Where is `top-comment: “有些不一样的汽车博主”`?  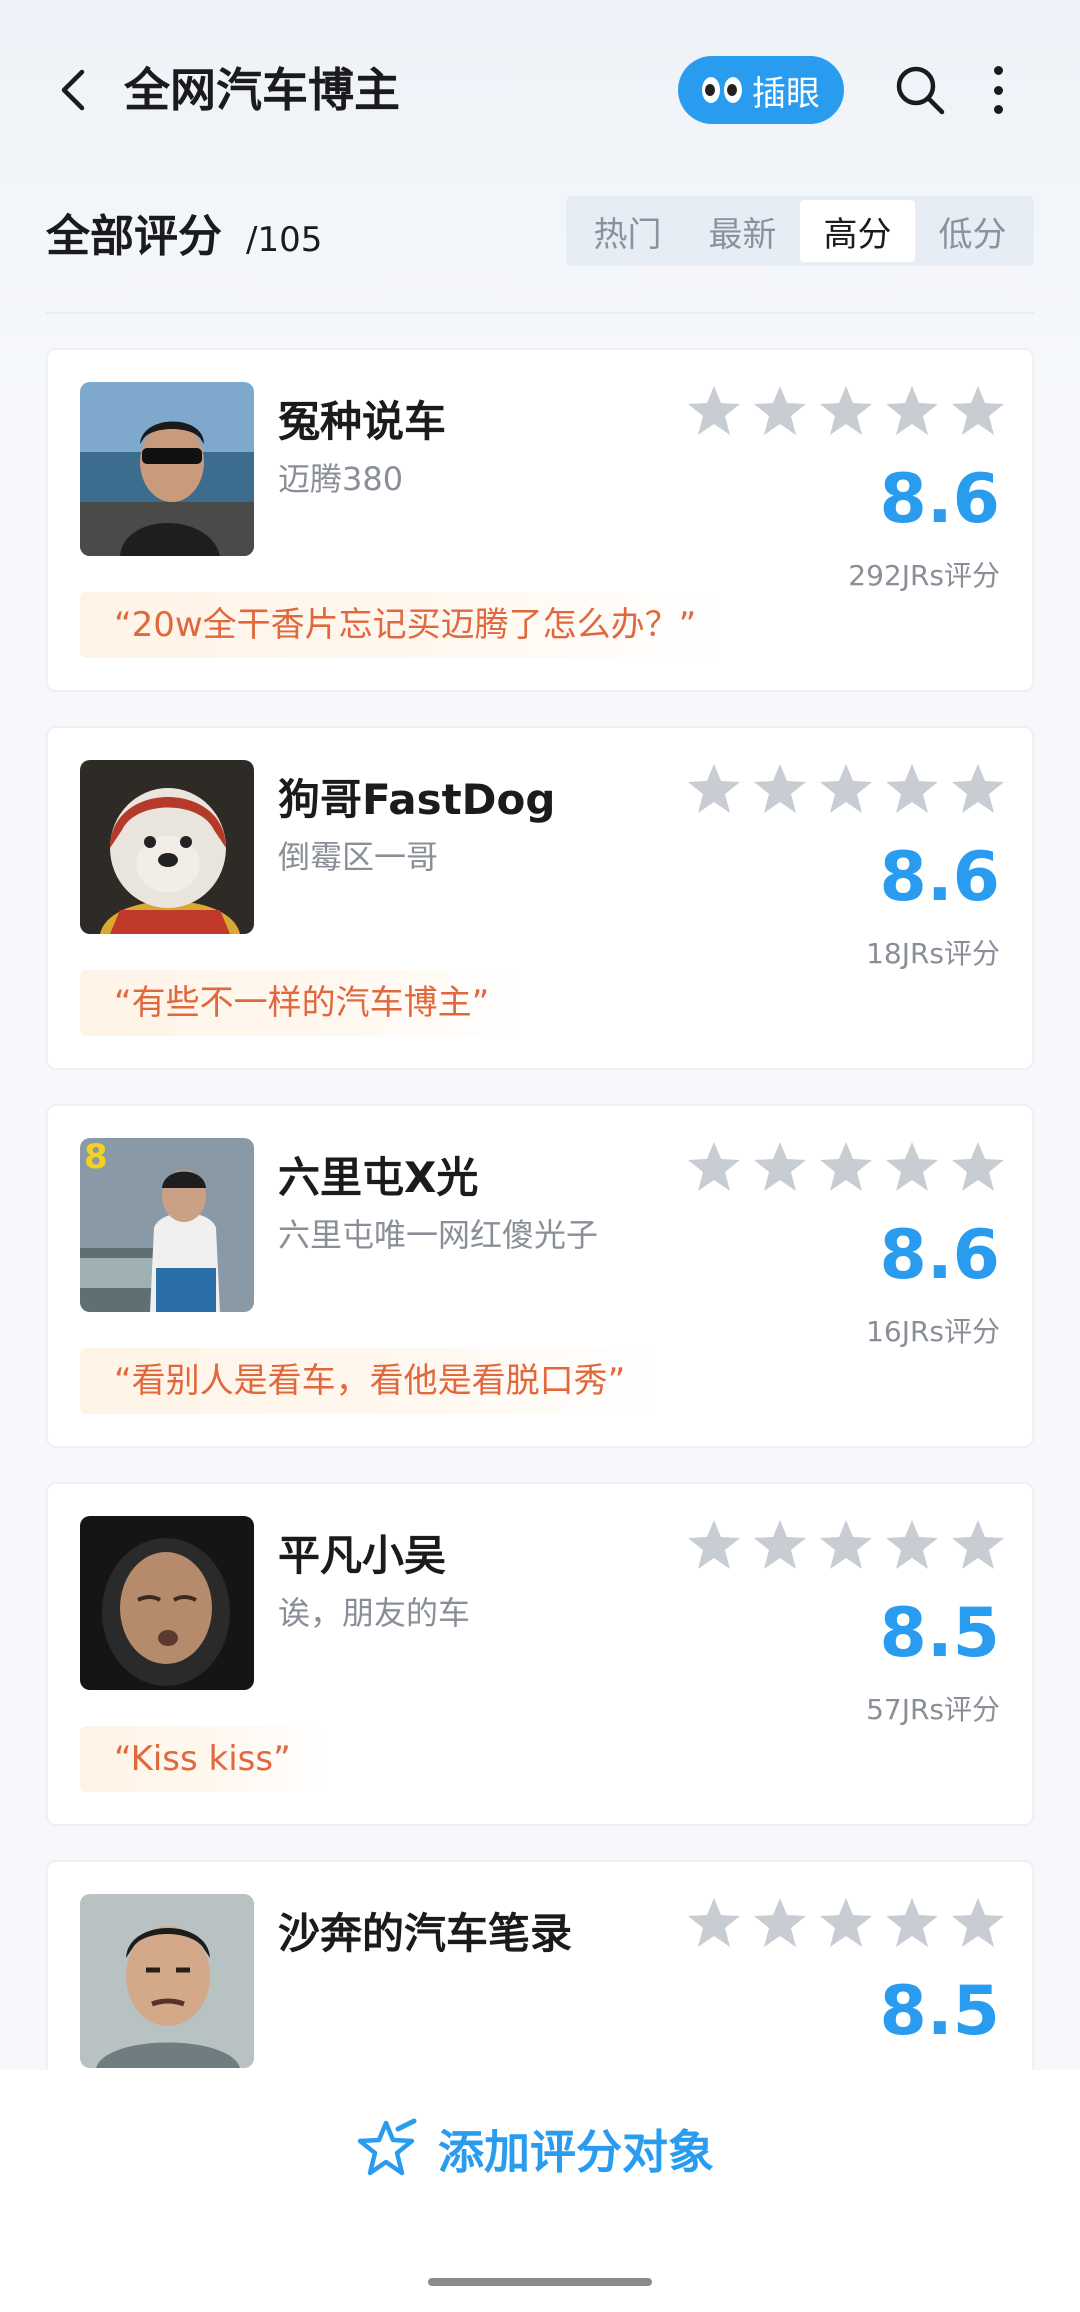 top-comment: “有些不一样的汽车博主” is located at coordinates (302, 1003).